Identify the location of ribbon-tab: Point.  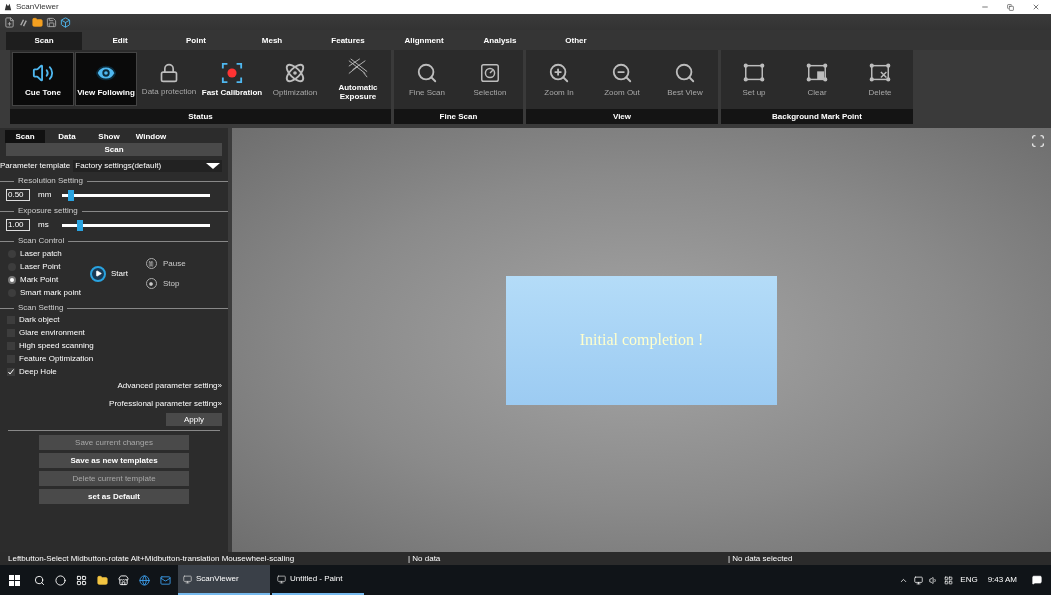
(196, 41).